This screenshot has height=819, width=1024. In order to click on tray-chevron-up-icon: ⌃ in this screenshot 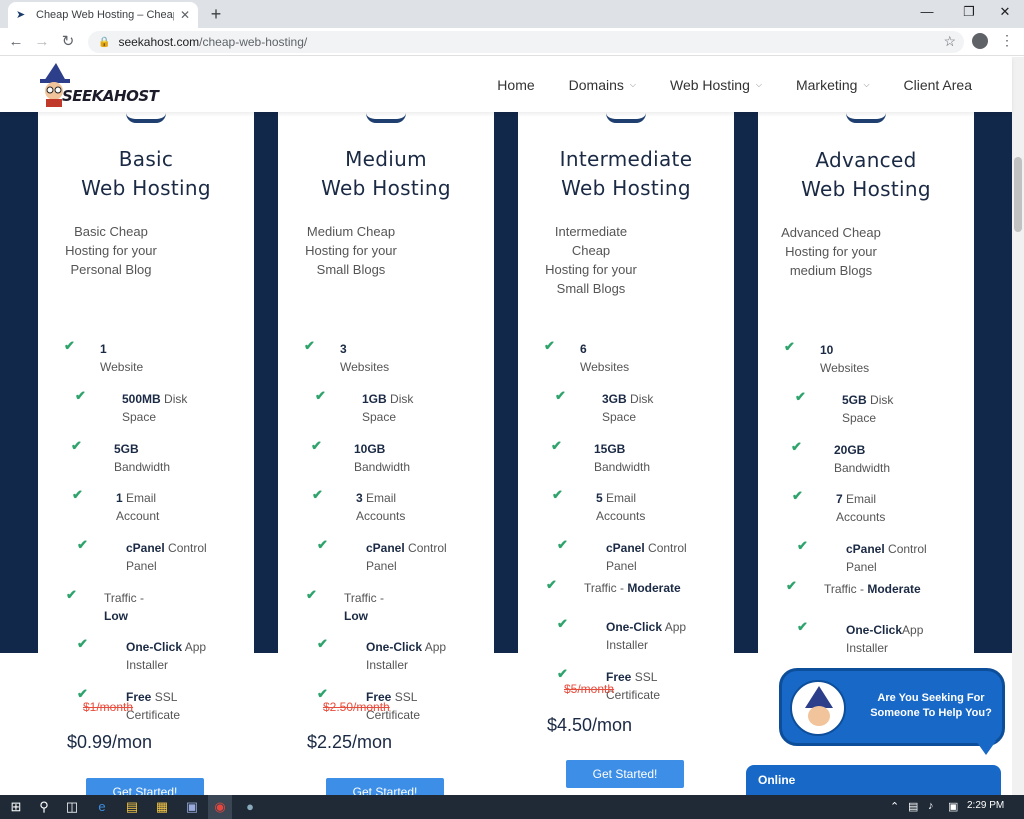, I will do `click(894, 806)`.